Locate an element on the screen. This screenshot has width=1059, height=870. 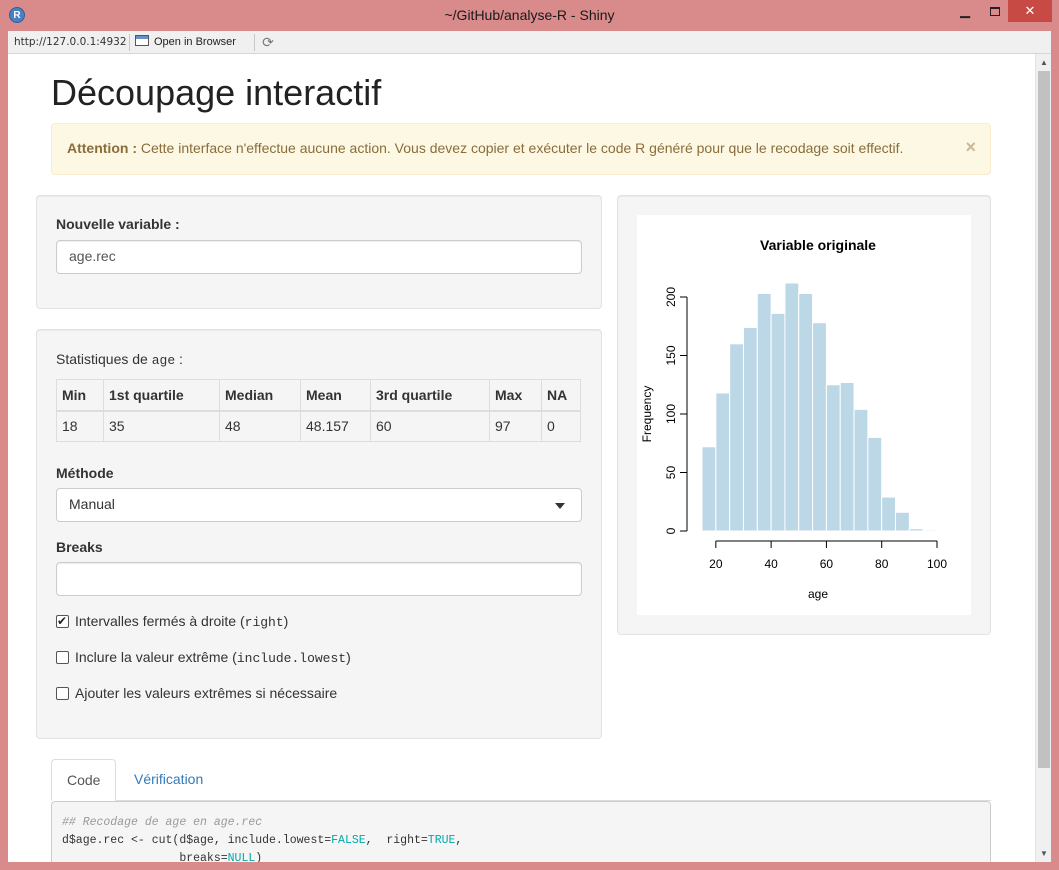
x-tick-label: 40 is located at coordinates (771, 564).